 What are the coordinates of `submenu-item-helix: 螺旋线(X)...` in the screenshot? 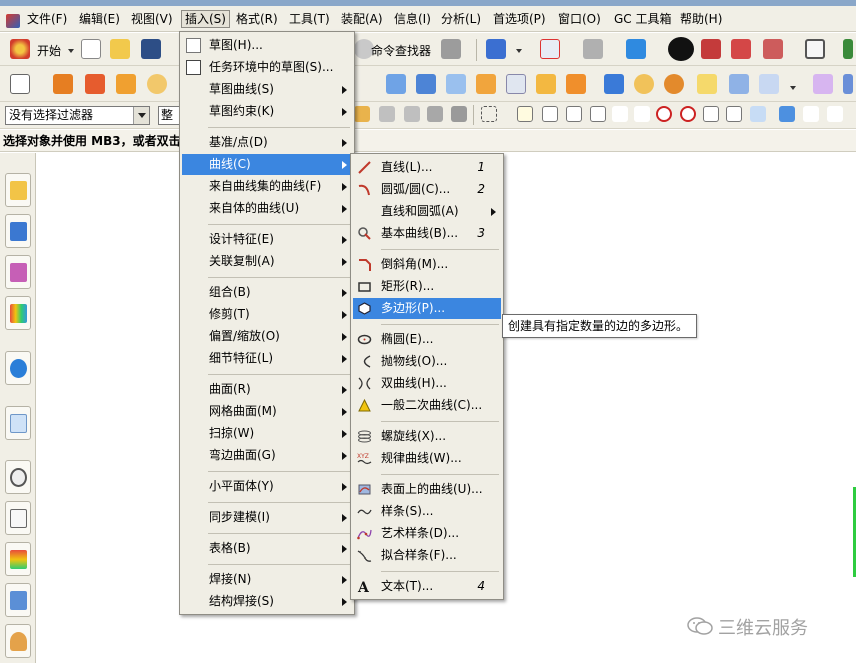 It's located at (427, 436).